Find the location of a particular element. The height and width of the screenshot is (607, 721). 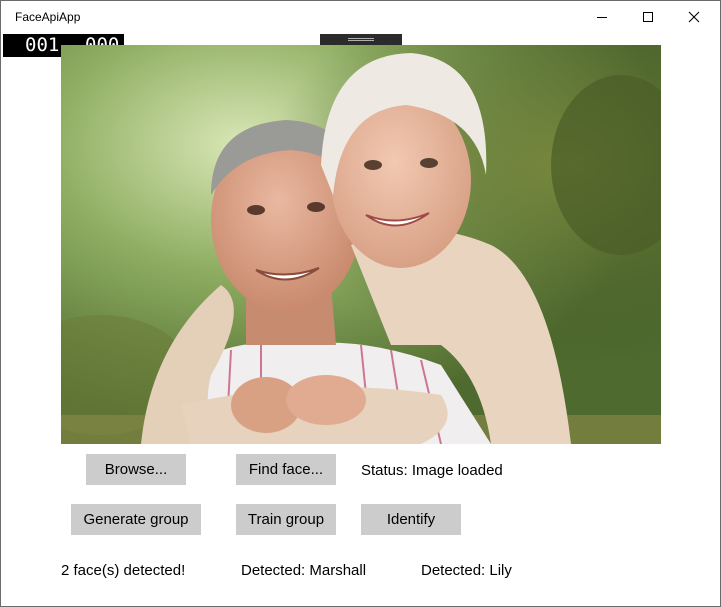

train-group-button: Train group is located at coordinates (286, 519).